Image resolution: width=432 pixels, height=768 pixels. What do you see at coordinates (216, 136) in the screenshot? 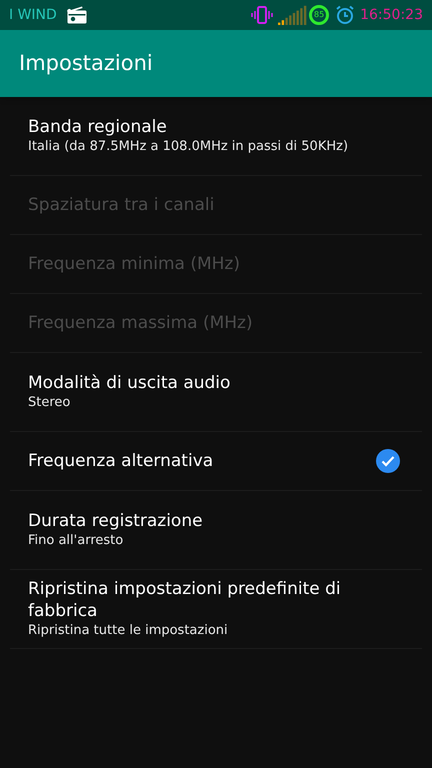
I see `settings-item: Banda regionale Italia (da 87.5MHz a 108.0MHz in passi di 50KHz)` at bounding box center [216, 136].